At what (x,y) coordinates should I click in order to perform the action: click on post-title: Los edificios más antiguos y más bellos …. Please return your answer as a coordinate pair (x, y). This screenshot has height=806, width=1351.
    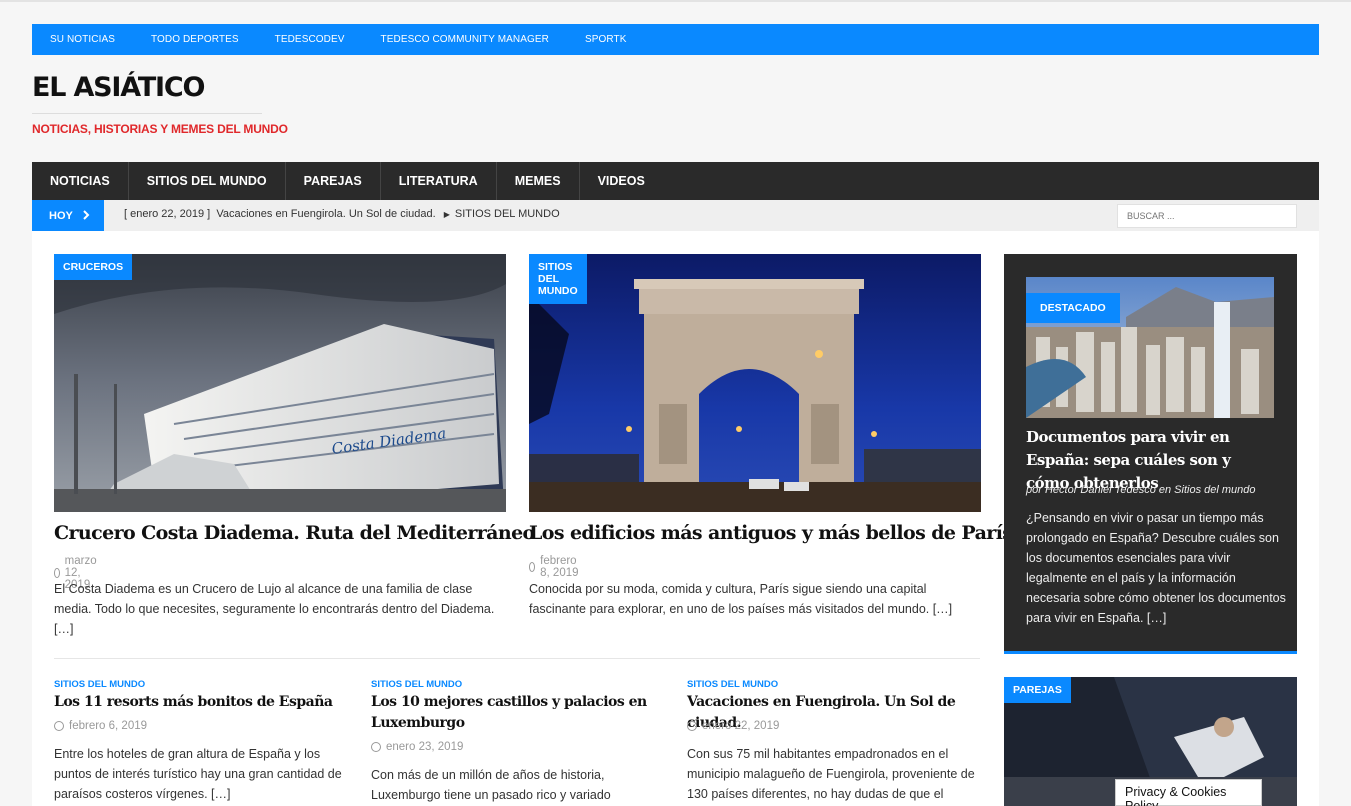
    Looking at the image, I should click on (771, 533).